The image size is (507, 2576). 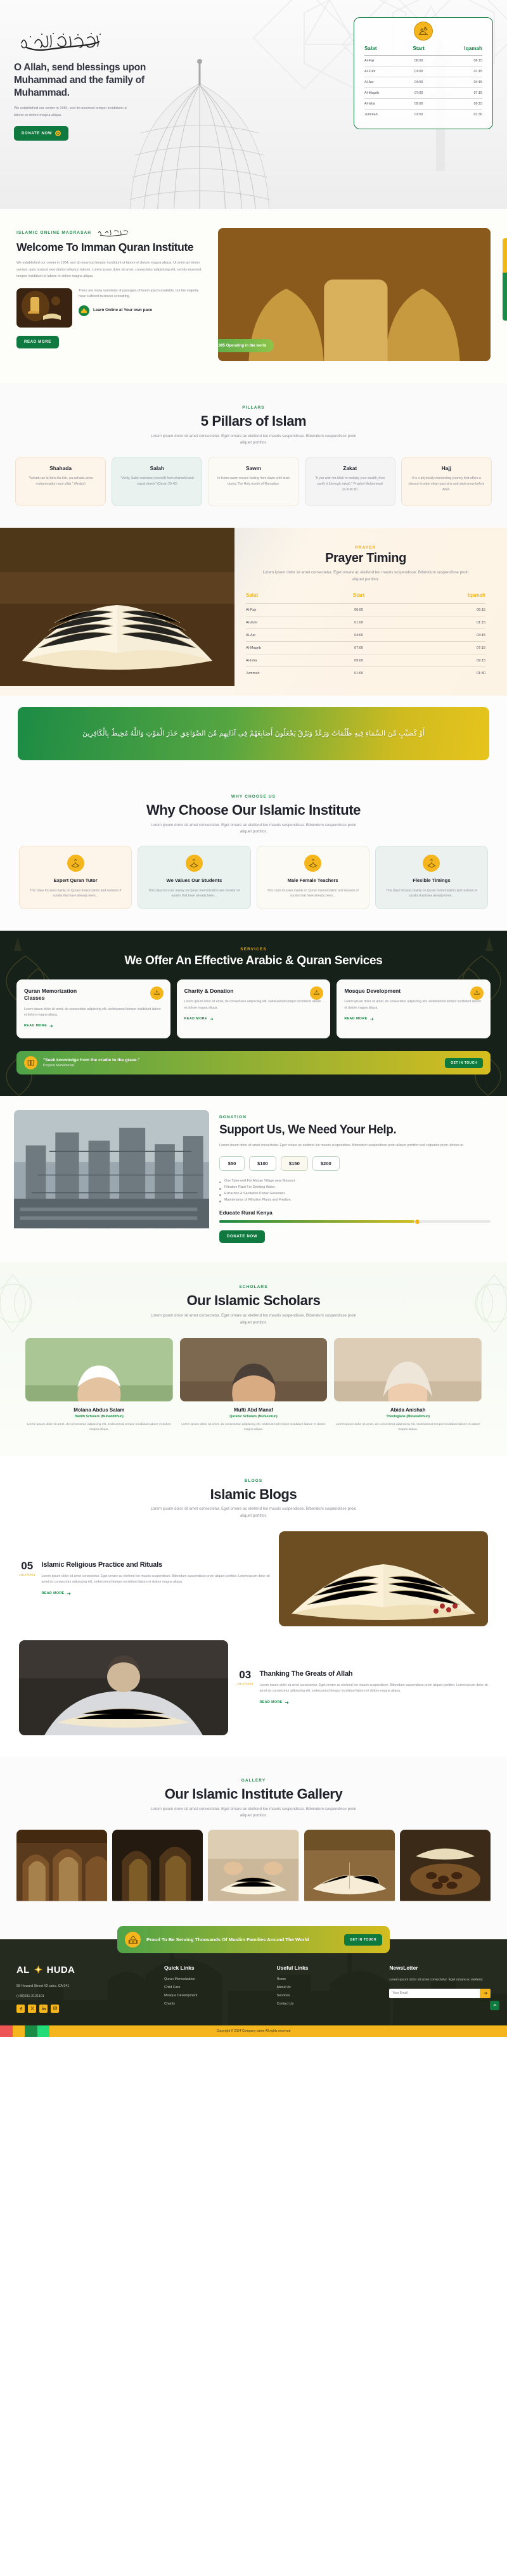 I want to click on gallery-title: Our Islamic Institute Gallery, so click(x=253, y=1794).